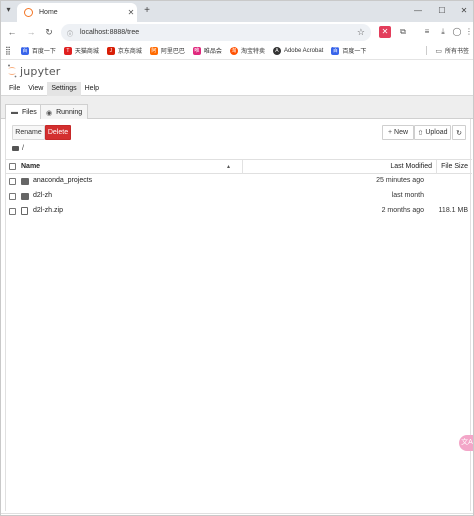 This screenshot has width=474, height=516. I want to click on new-button: + New, so click(398, 132).